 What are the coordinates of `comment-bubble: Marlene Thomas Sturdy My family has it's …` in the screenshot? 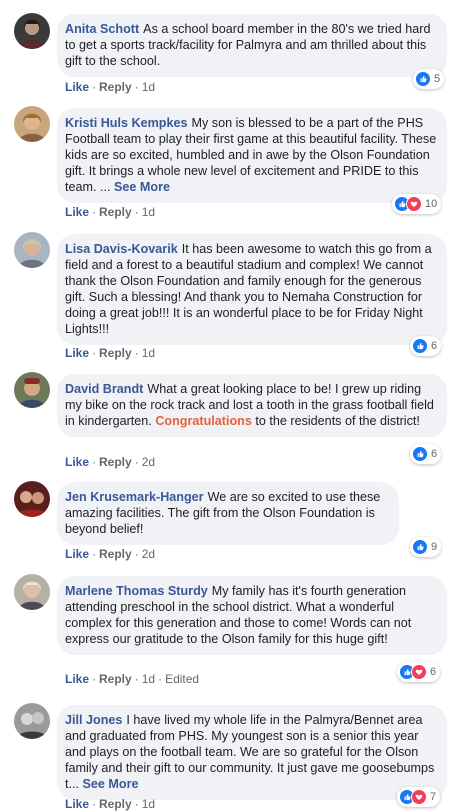 It's located at (252, 615).